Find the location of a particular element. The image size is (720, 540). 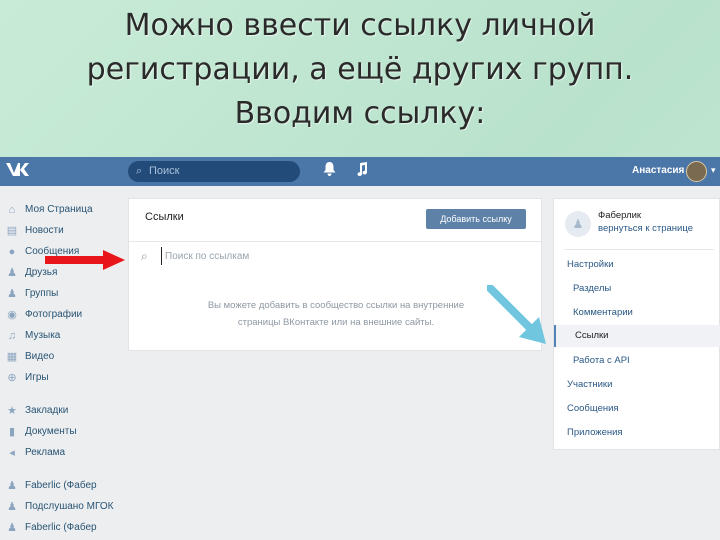

music-icon: ♫ is located at coordinates (12, 335).